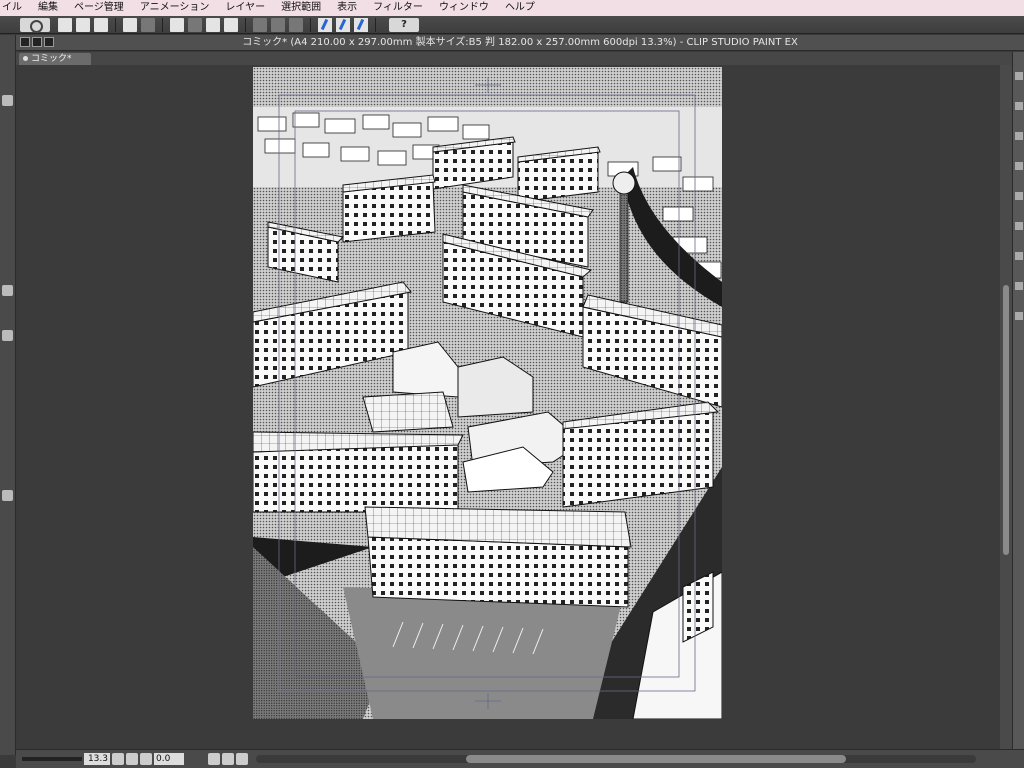  What do you see at coordinates (213, 24) in the screenshot?
I see `fill-icon` at bounding box center [213, 24].